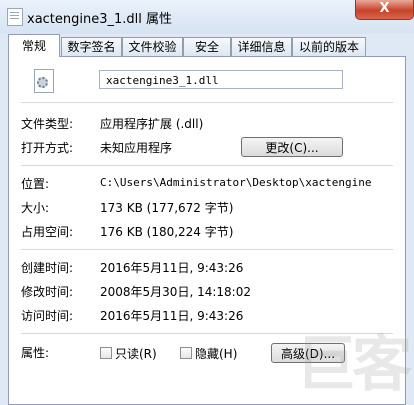 The image size is (414, 405). What do you see at coordinates (15, 17) in the screenshot?
I see `file-icon` at bounding box center [15, 17].